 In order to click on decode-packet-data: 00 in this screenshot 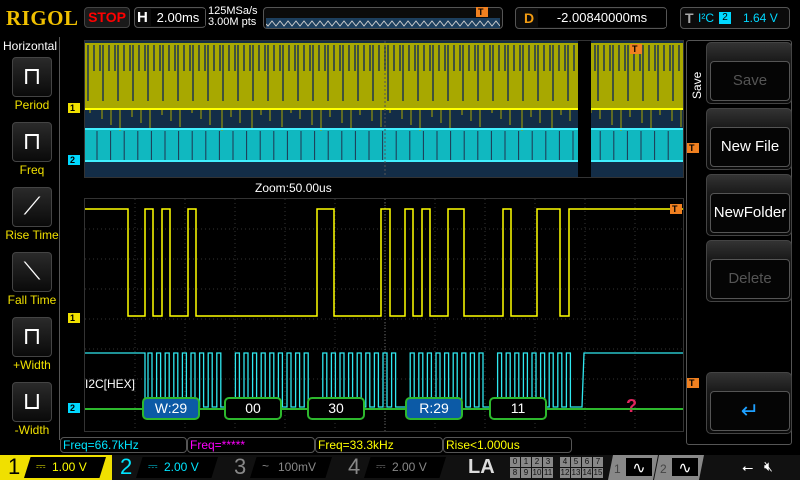, I will do `click(253, 408)`.